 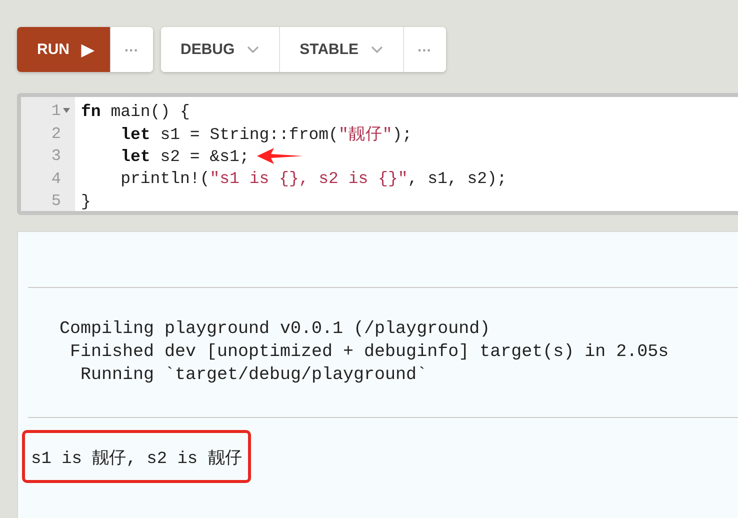 What do you see at coordinates (220, 49) in the screenshot?
I see `dropdown-button: DEBUG` at bounding box center [220, 49].